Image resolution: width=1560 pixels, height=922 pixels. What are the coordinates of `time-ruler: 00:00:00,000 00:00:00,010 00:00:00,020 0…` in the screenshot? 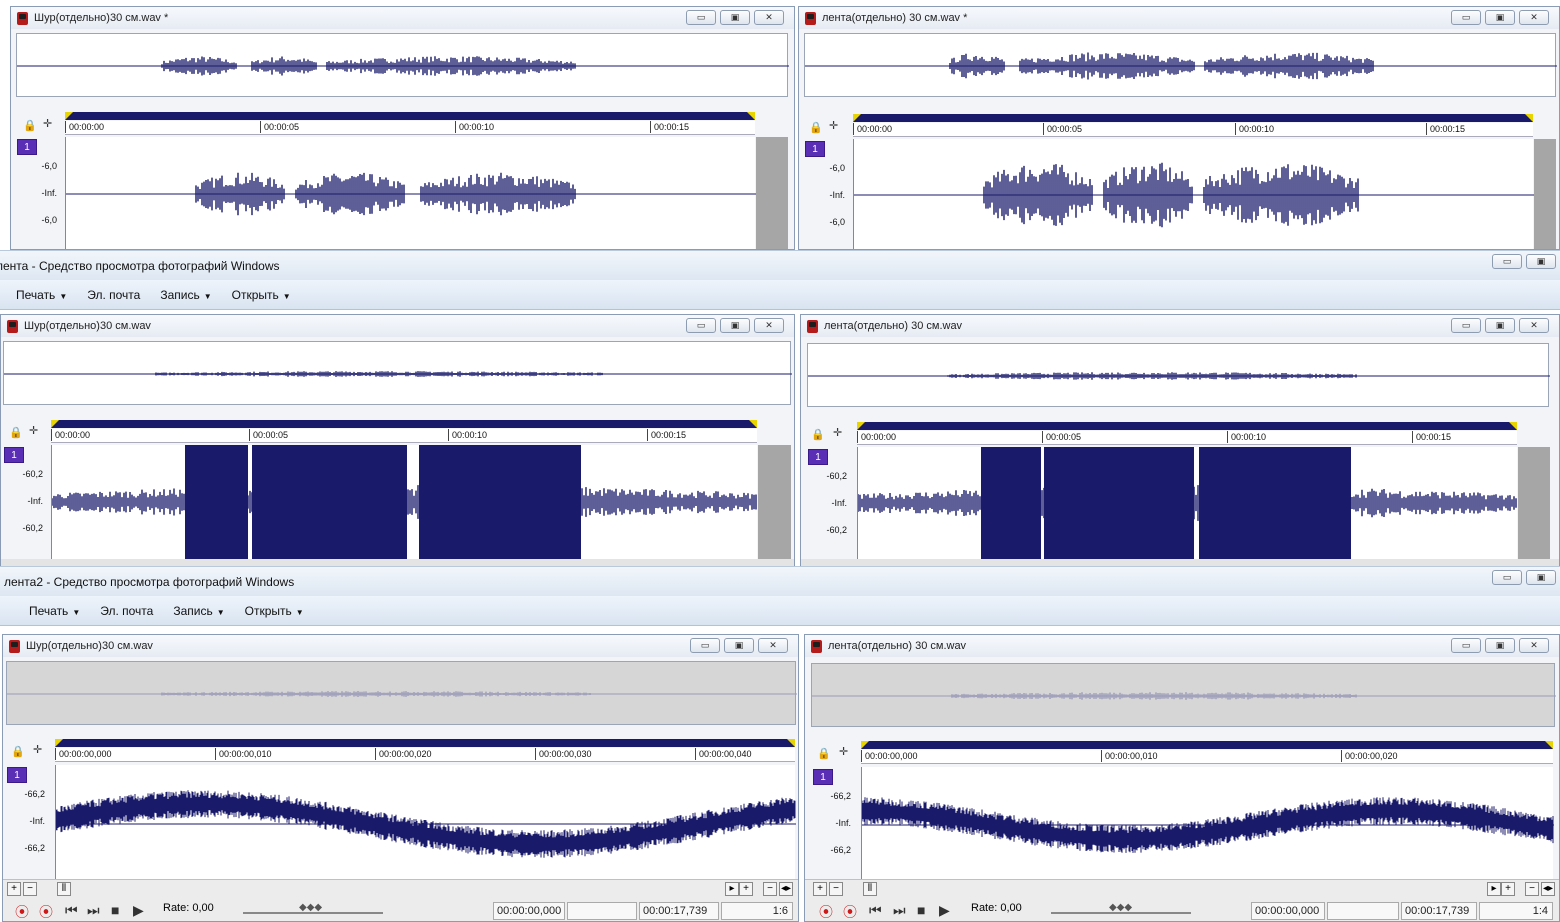 It's located at (425, 755).